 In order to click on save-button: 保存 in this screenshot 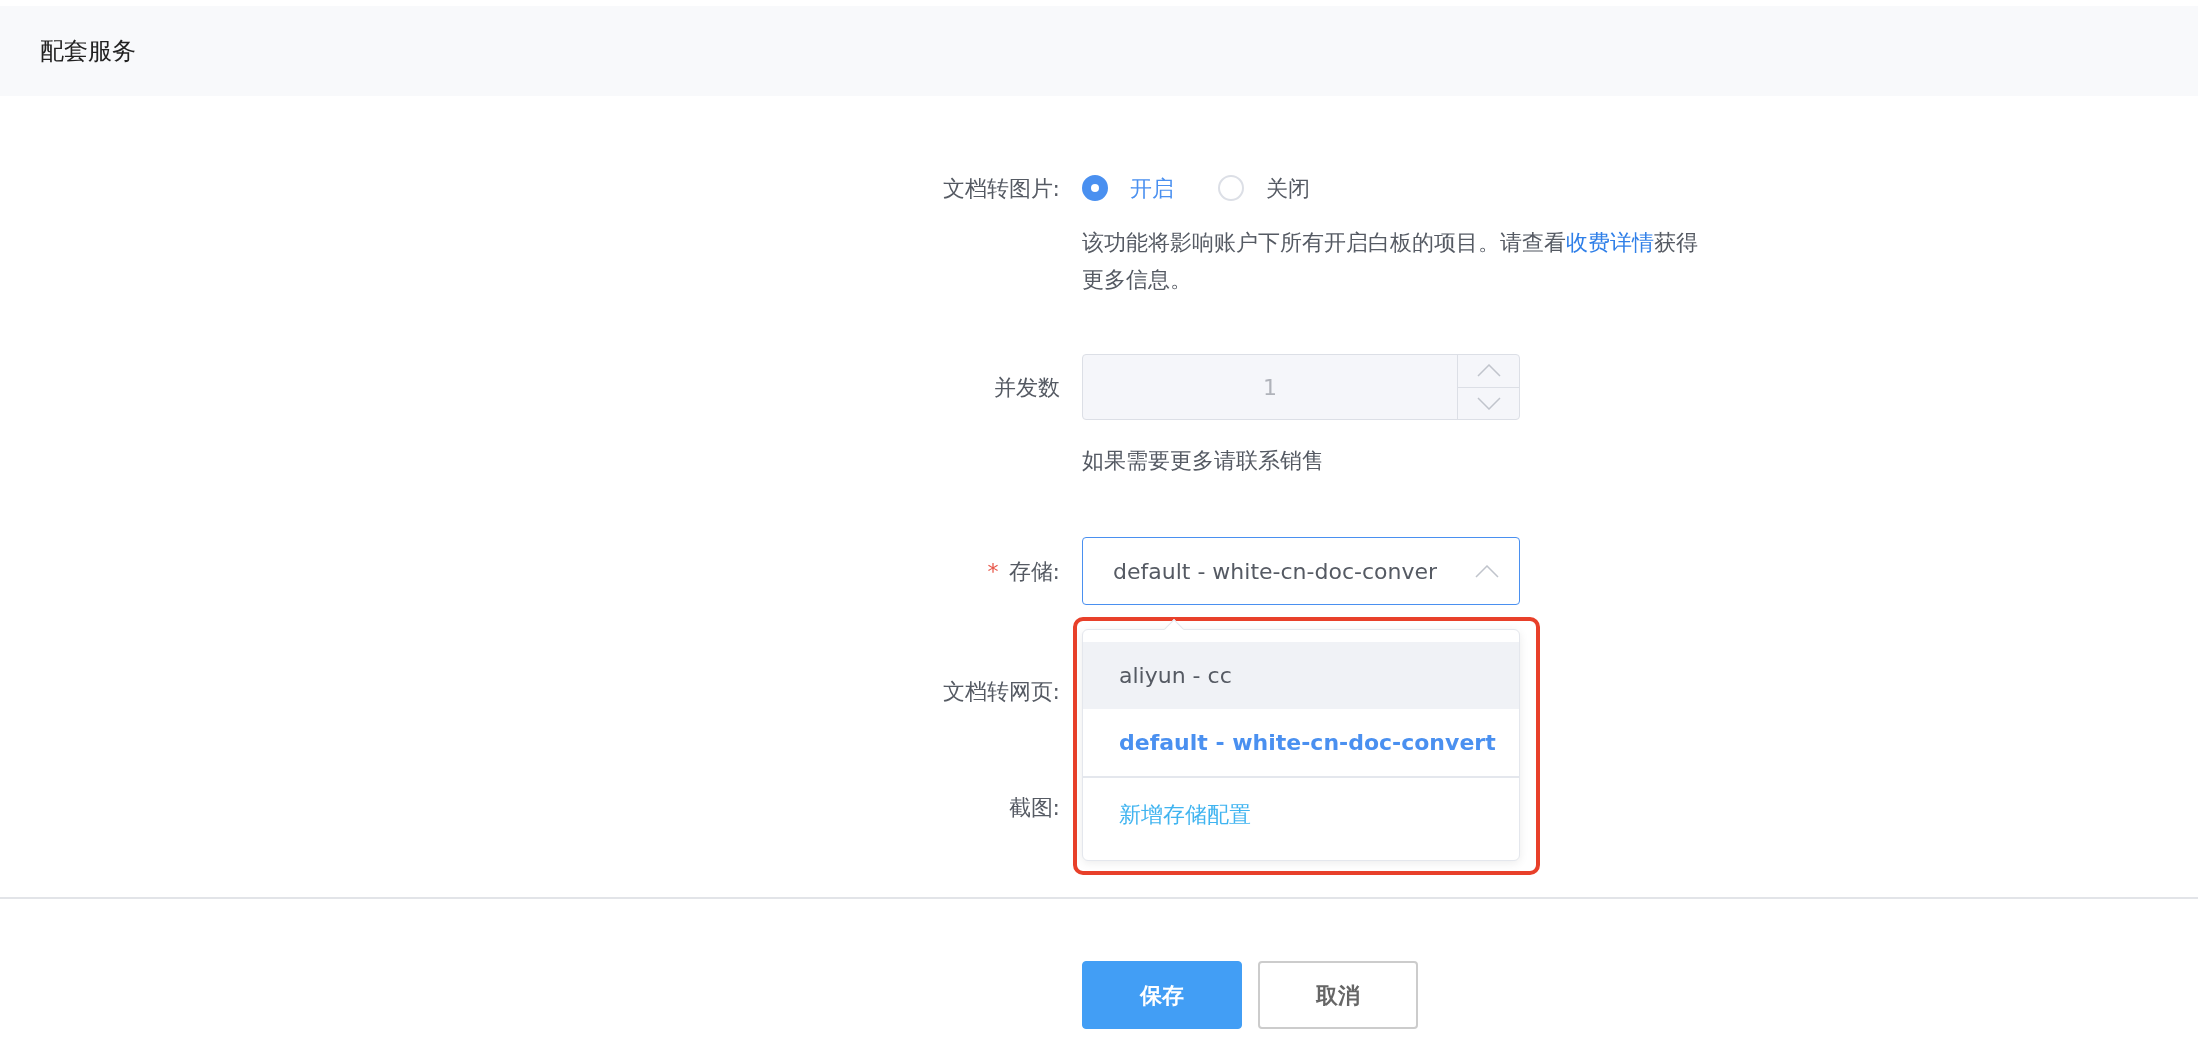, I will do `click(1162, 995)`.